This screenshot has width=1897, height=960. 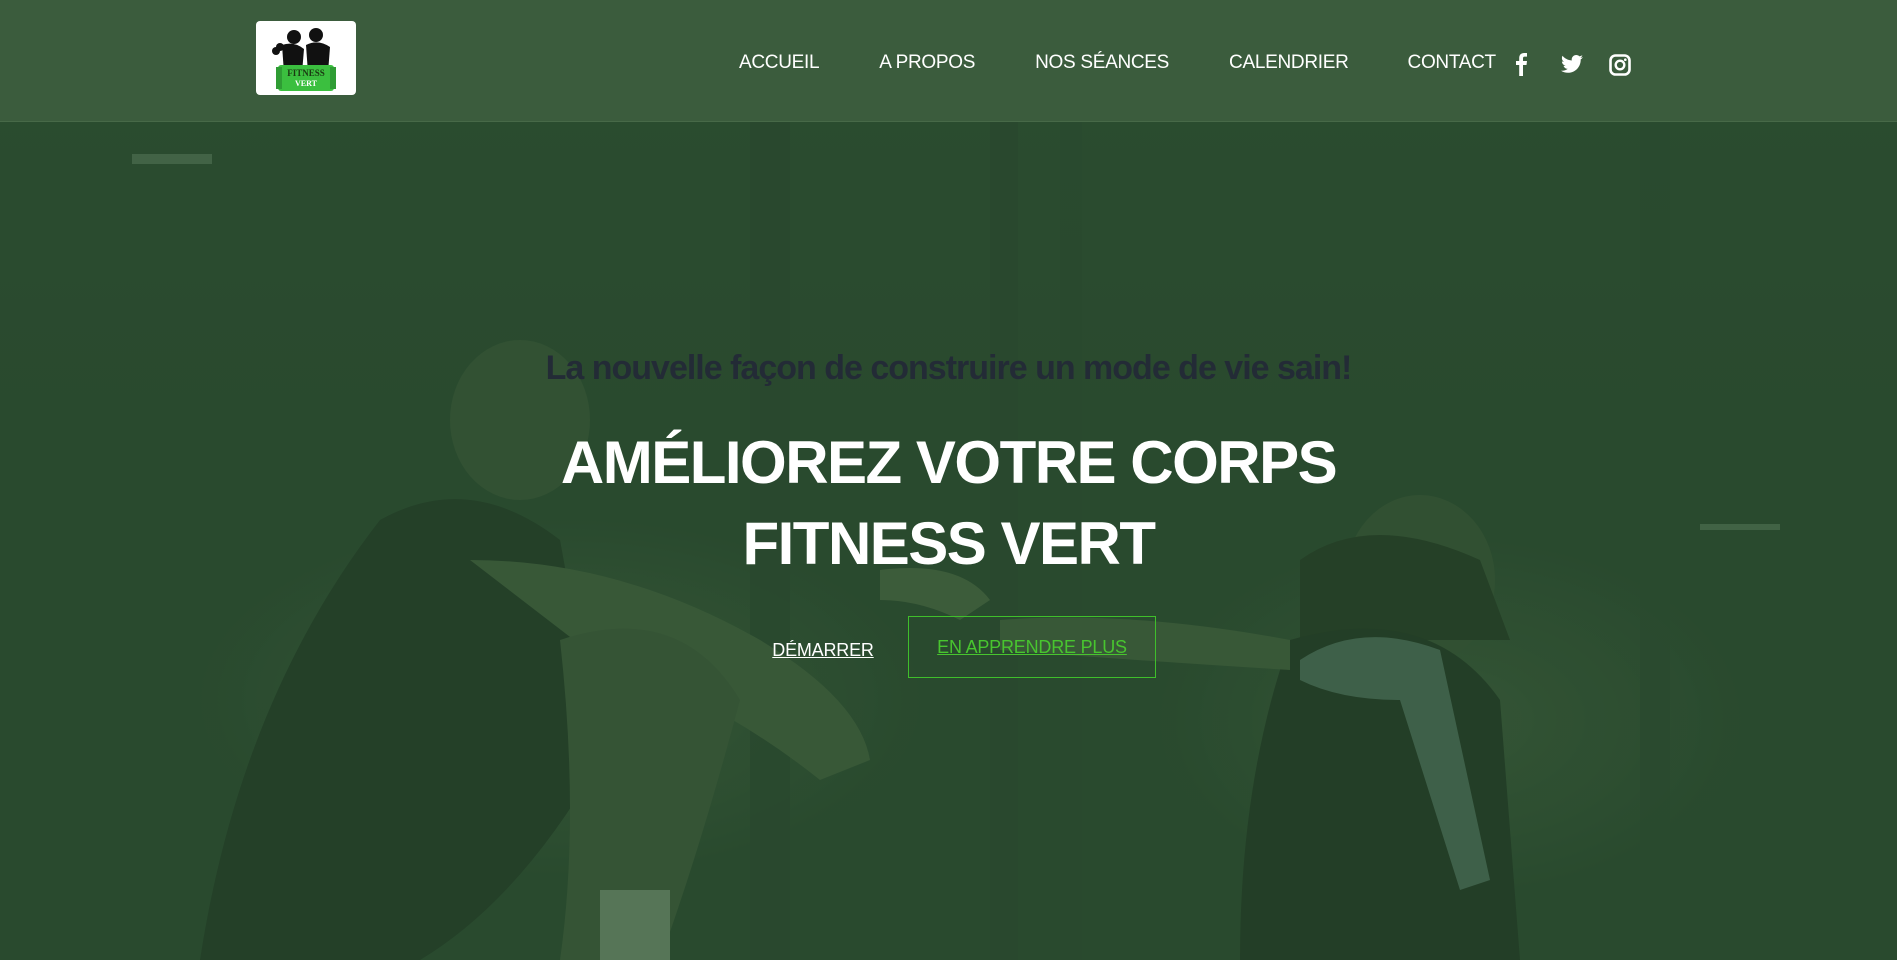 I want to click on logo-text-top: FITNESS, so click(x=306, y=73).